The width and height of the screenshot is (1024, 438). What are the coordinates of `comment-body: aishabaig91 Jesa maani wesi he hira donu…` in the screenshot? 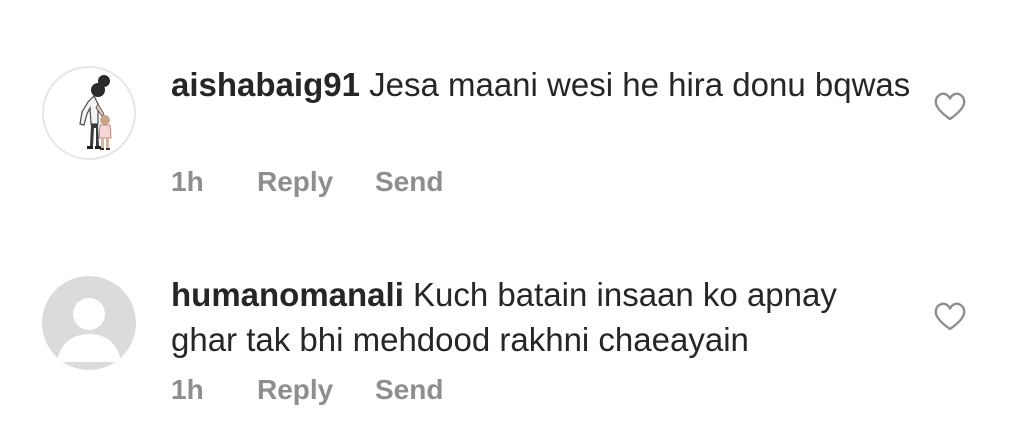 It's located at (541, 84).